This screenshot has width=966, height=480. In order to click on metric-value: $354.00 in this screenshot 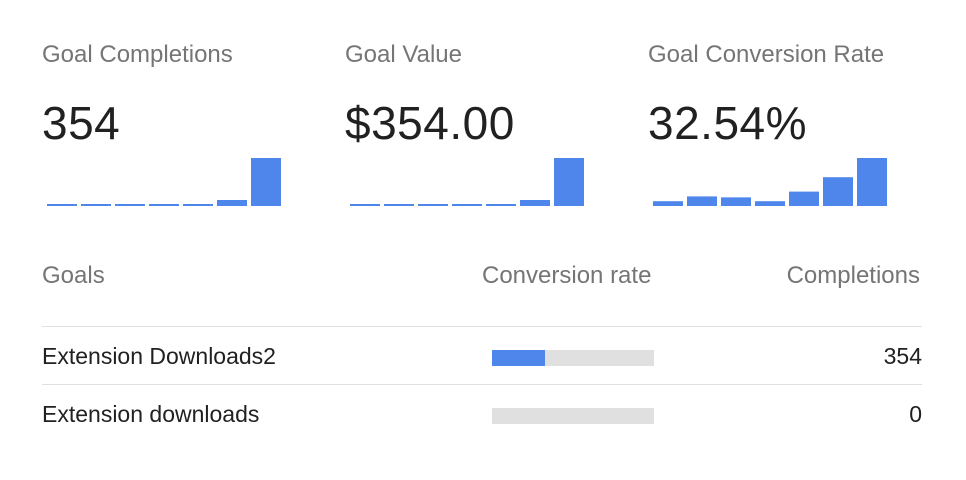, I will do `click(430, 123)`.